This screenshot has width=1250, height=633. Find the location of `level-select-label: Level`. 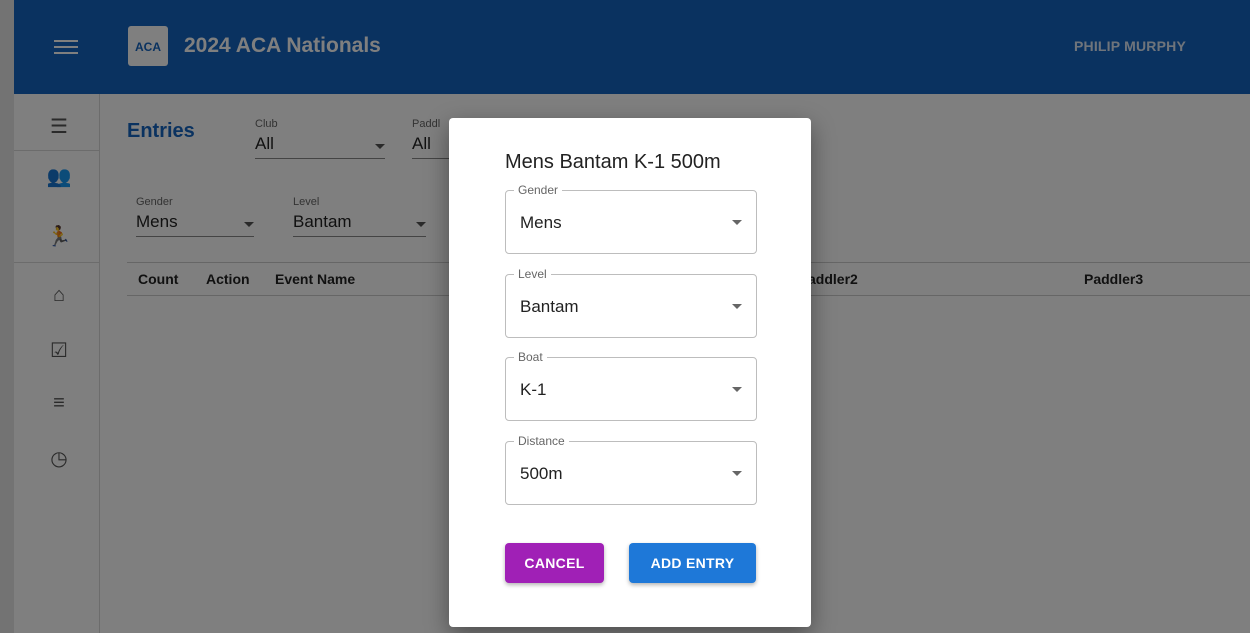

level-select-label: Level is located at coordinates (532, 274).